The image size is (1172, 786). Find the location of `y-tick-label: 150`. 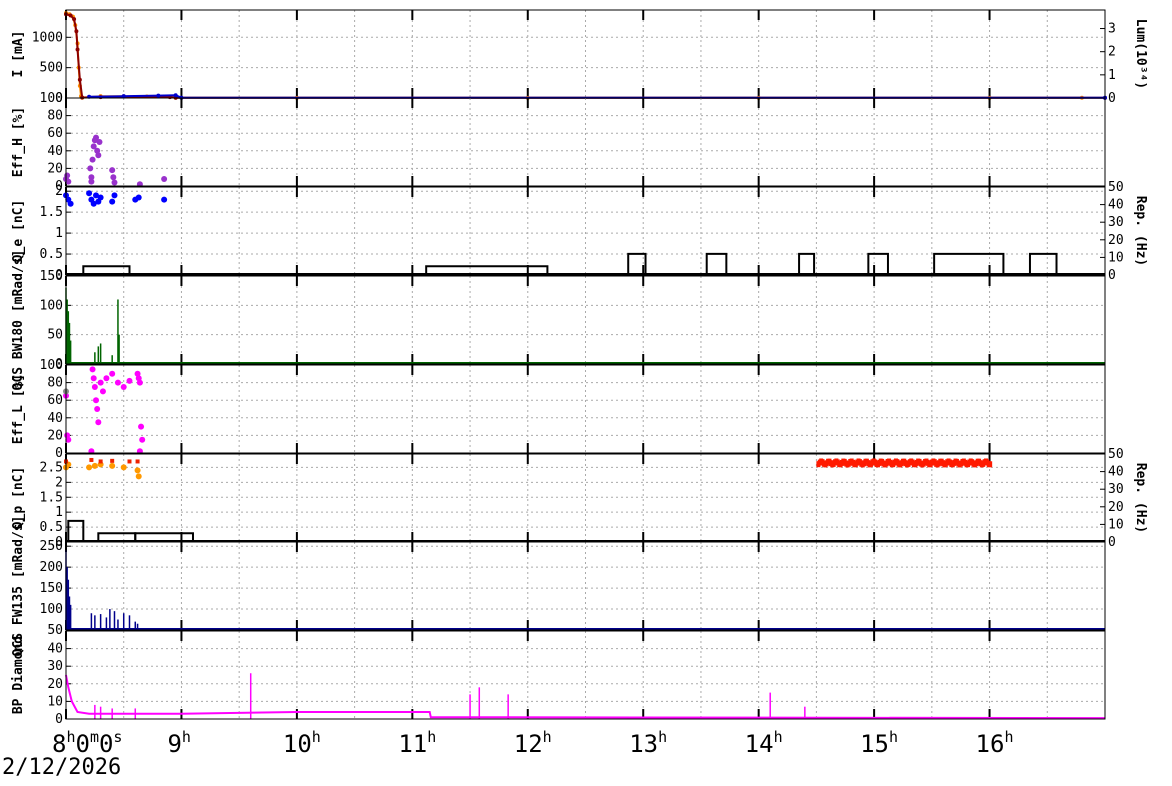

y-tick-label: 150 is located at coordinates (51, 588).